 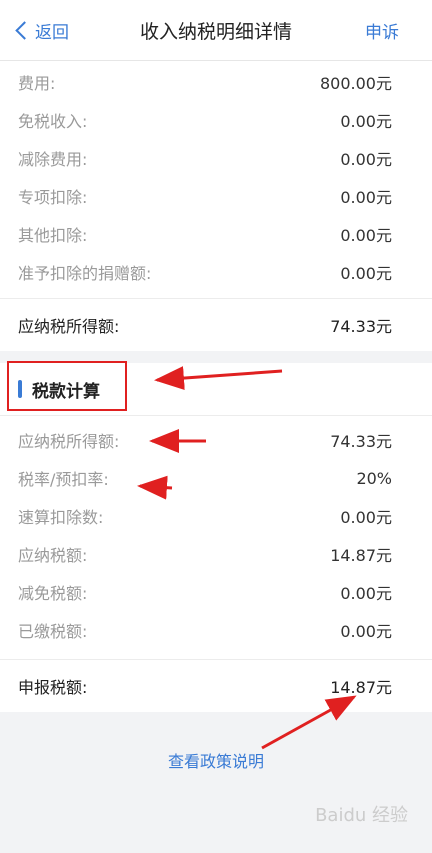 I want to click on row-label: 费用:, so click(x=37, y=83).